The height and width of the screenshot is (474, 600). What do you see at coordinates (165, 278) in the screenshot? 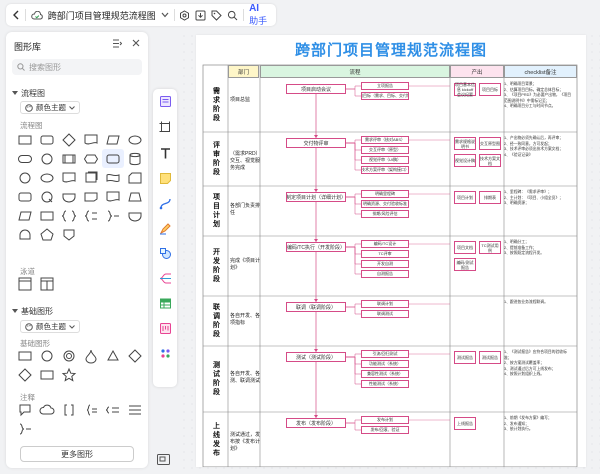
I see `mindmap-icon` at bounding box center [165, 278].